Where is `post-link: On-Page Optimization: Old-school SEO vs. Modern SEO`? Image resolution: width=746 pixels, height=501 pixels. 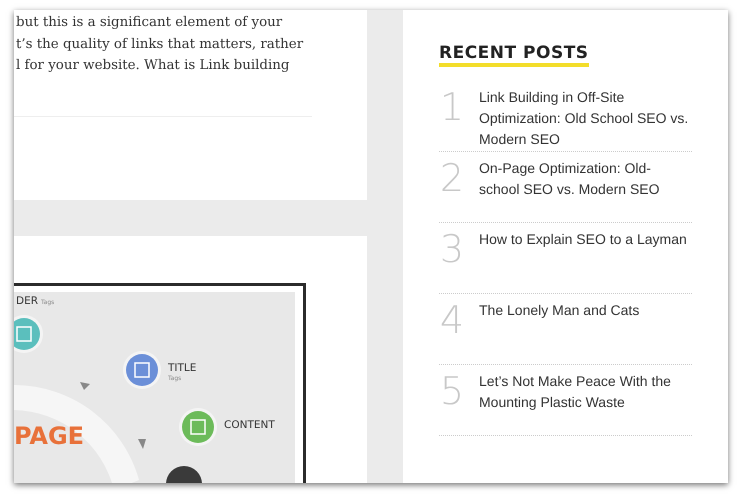
post-link: On-Page Optimization: Old-school SEO vs. Modern SEO is located at coordinates (585, 189).